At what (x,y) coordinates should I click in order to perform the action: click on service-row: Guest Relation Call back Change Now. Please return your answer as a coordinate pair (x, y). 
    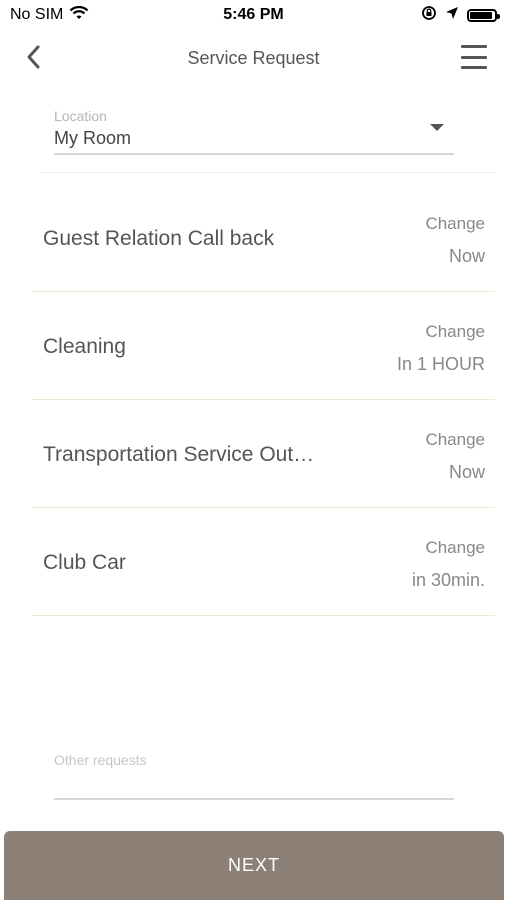
    Looking at the image, I should click on (263, 238).